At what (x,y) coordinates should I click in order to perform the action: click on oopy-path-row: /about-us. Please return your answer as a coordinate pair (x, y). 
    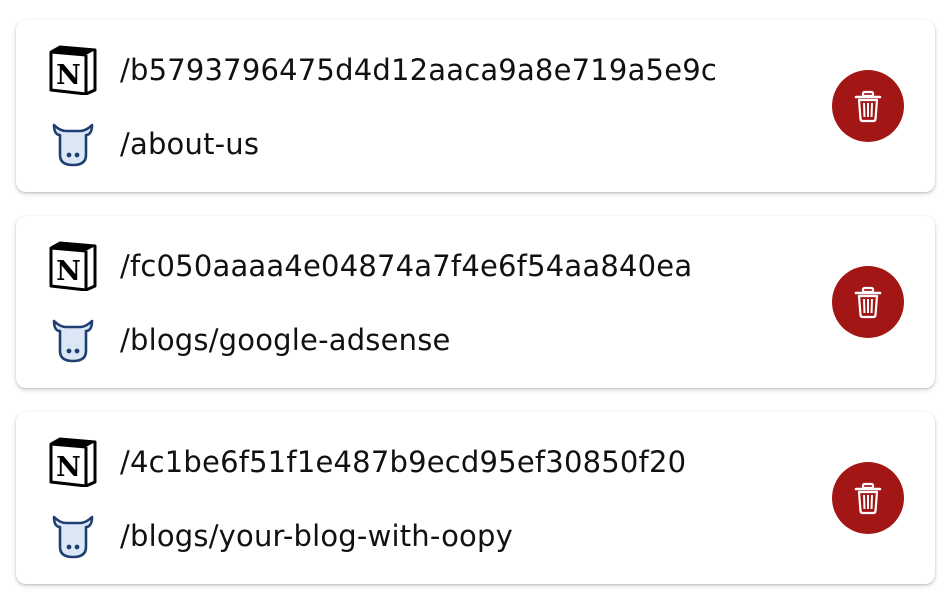
    Looking at the image, I should click on (153, 144).